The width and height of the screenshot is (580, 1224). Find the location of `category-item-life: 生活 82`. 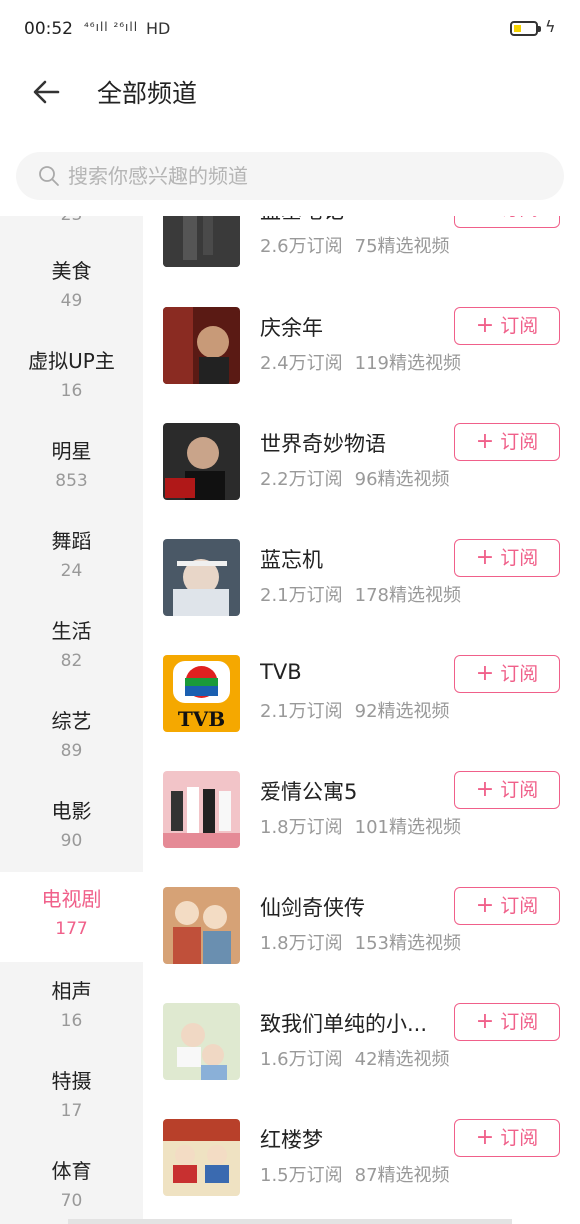

category-item-life: 生活 82 is located at coordinates (71, 649).